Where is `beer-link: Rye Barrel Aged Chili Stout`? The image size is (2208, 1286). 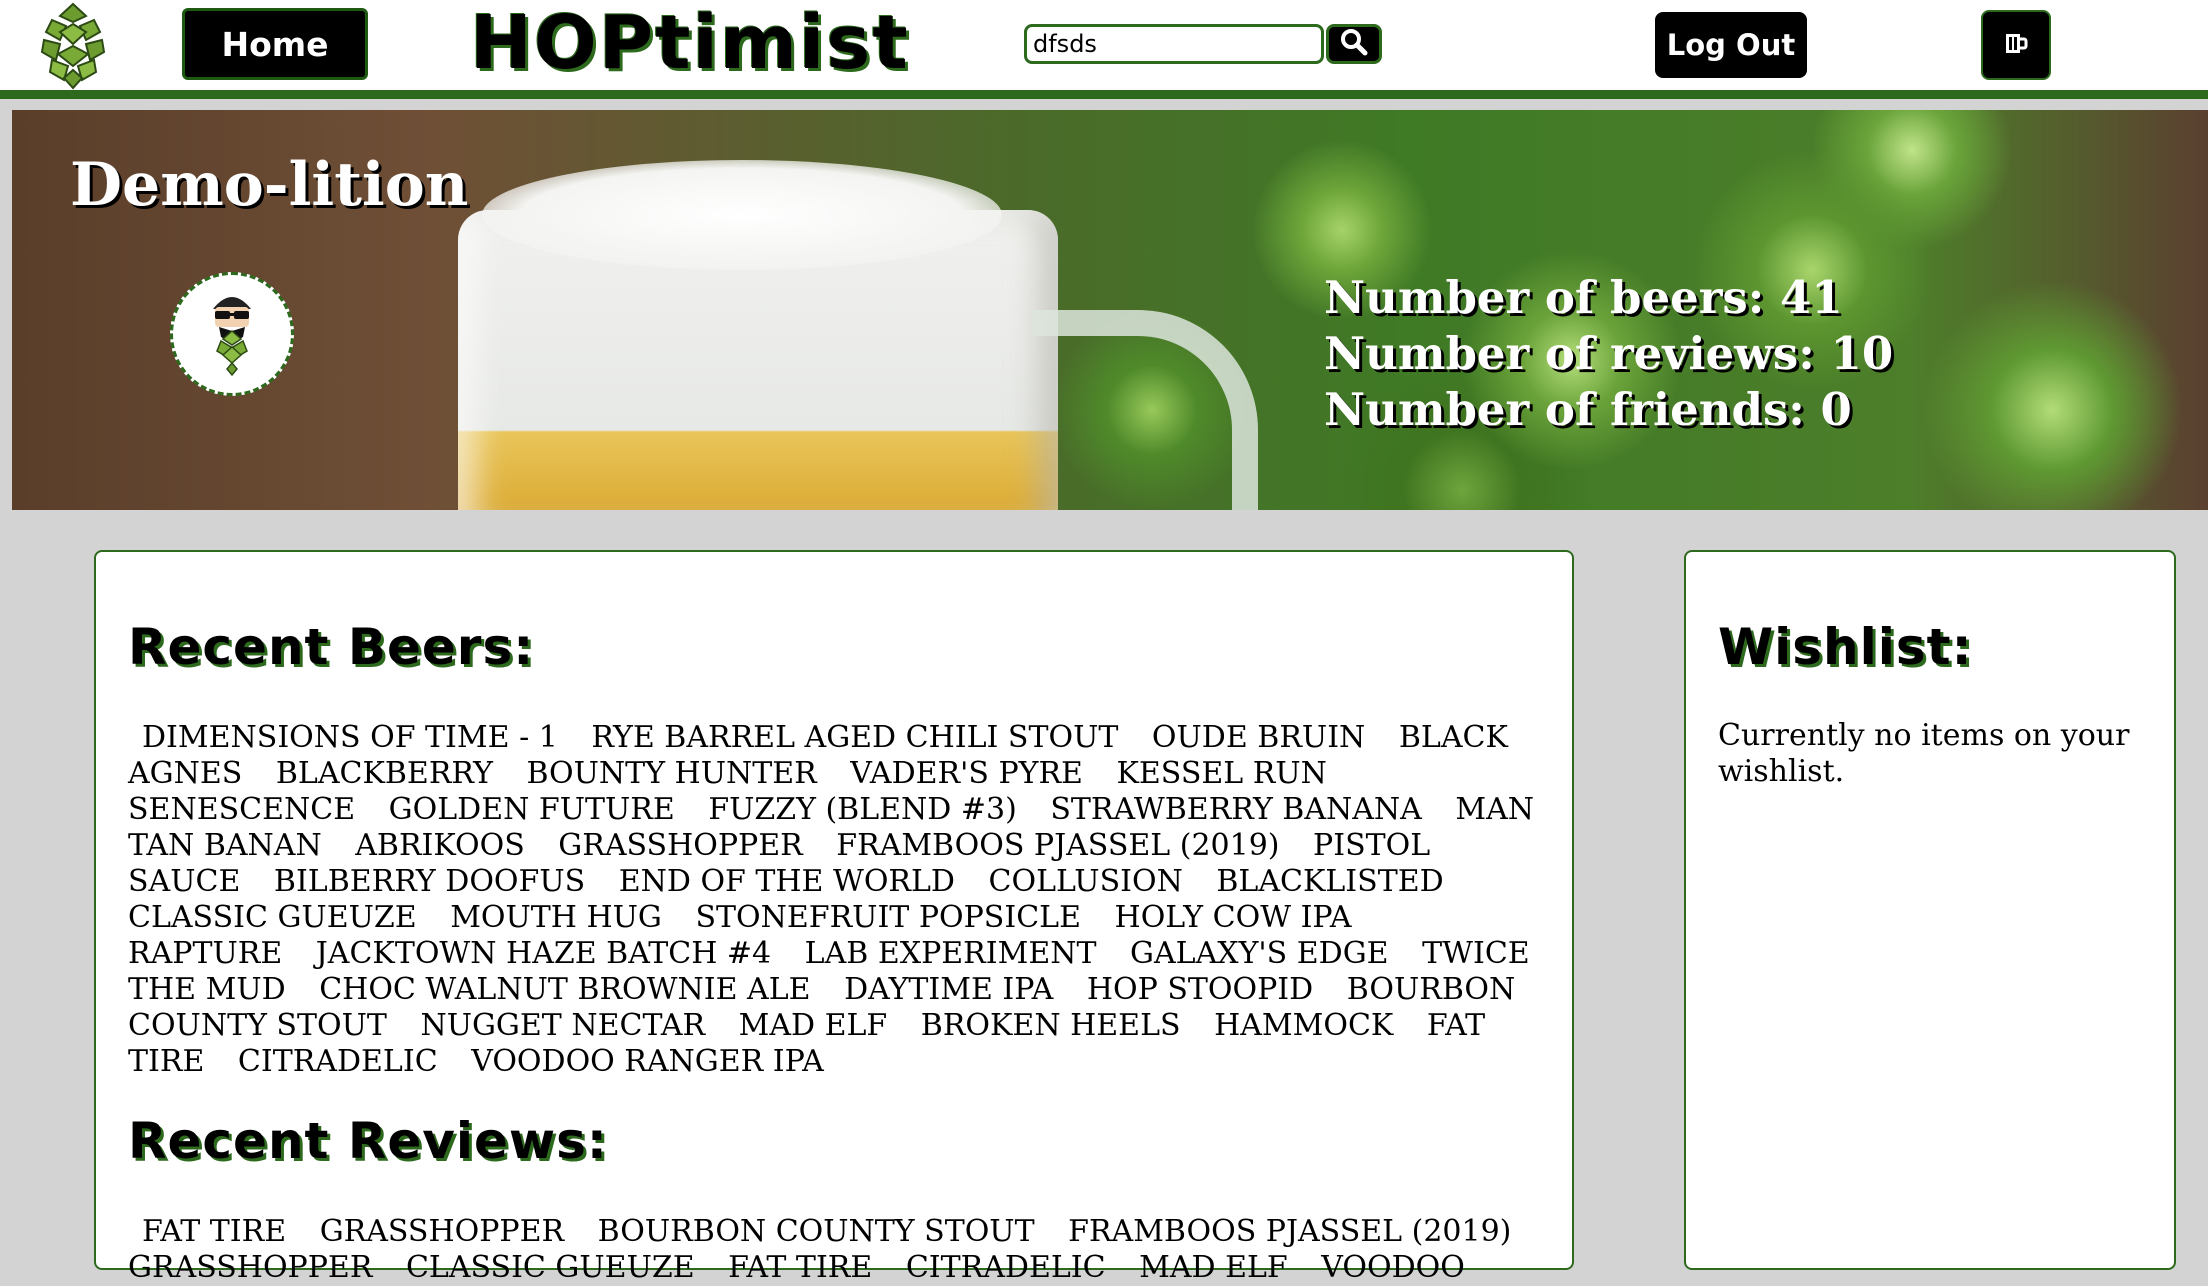
beer-link: Rye Barrel Aged Chili Stout is located at coordinates (854, 737).